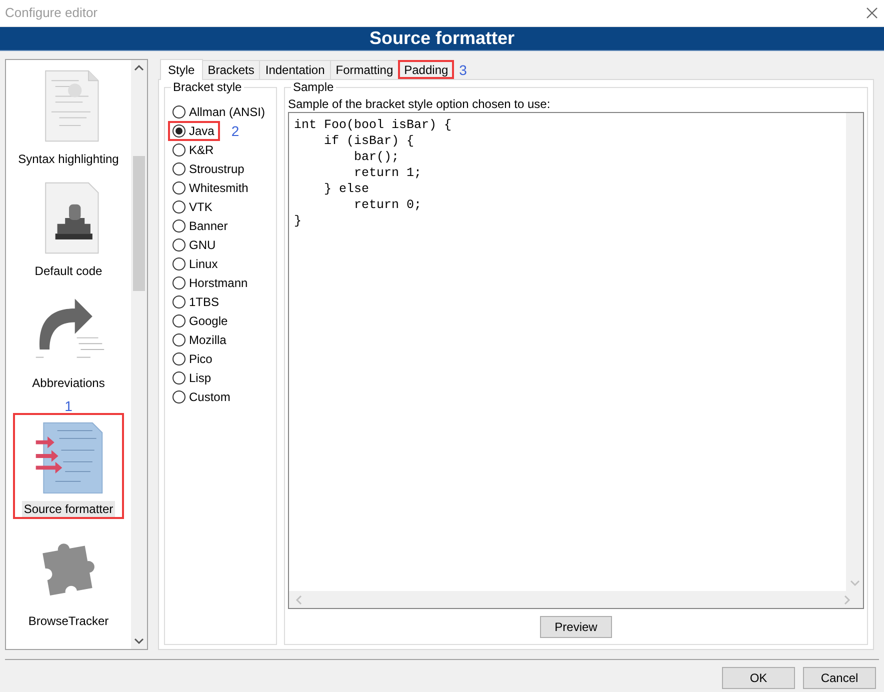 This screenshot has width=884, height=692. What do you see at coordinates (68, 458) in the screenshot?
I see `formatted-document-drawing` at bounding box center [68, 458].